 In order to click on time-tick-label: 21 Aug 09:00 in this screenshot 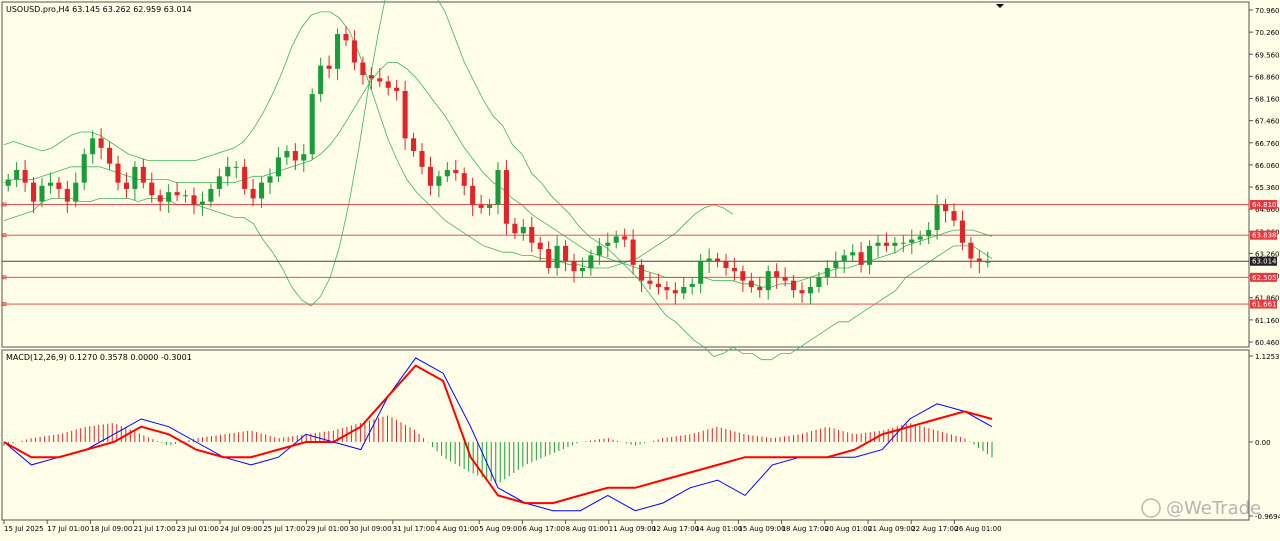, I will do `click(891, 529)`.